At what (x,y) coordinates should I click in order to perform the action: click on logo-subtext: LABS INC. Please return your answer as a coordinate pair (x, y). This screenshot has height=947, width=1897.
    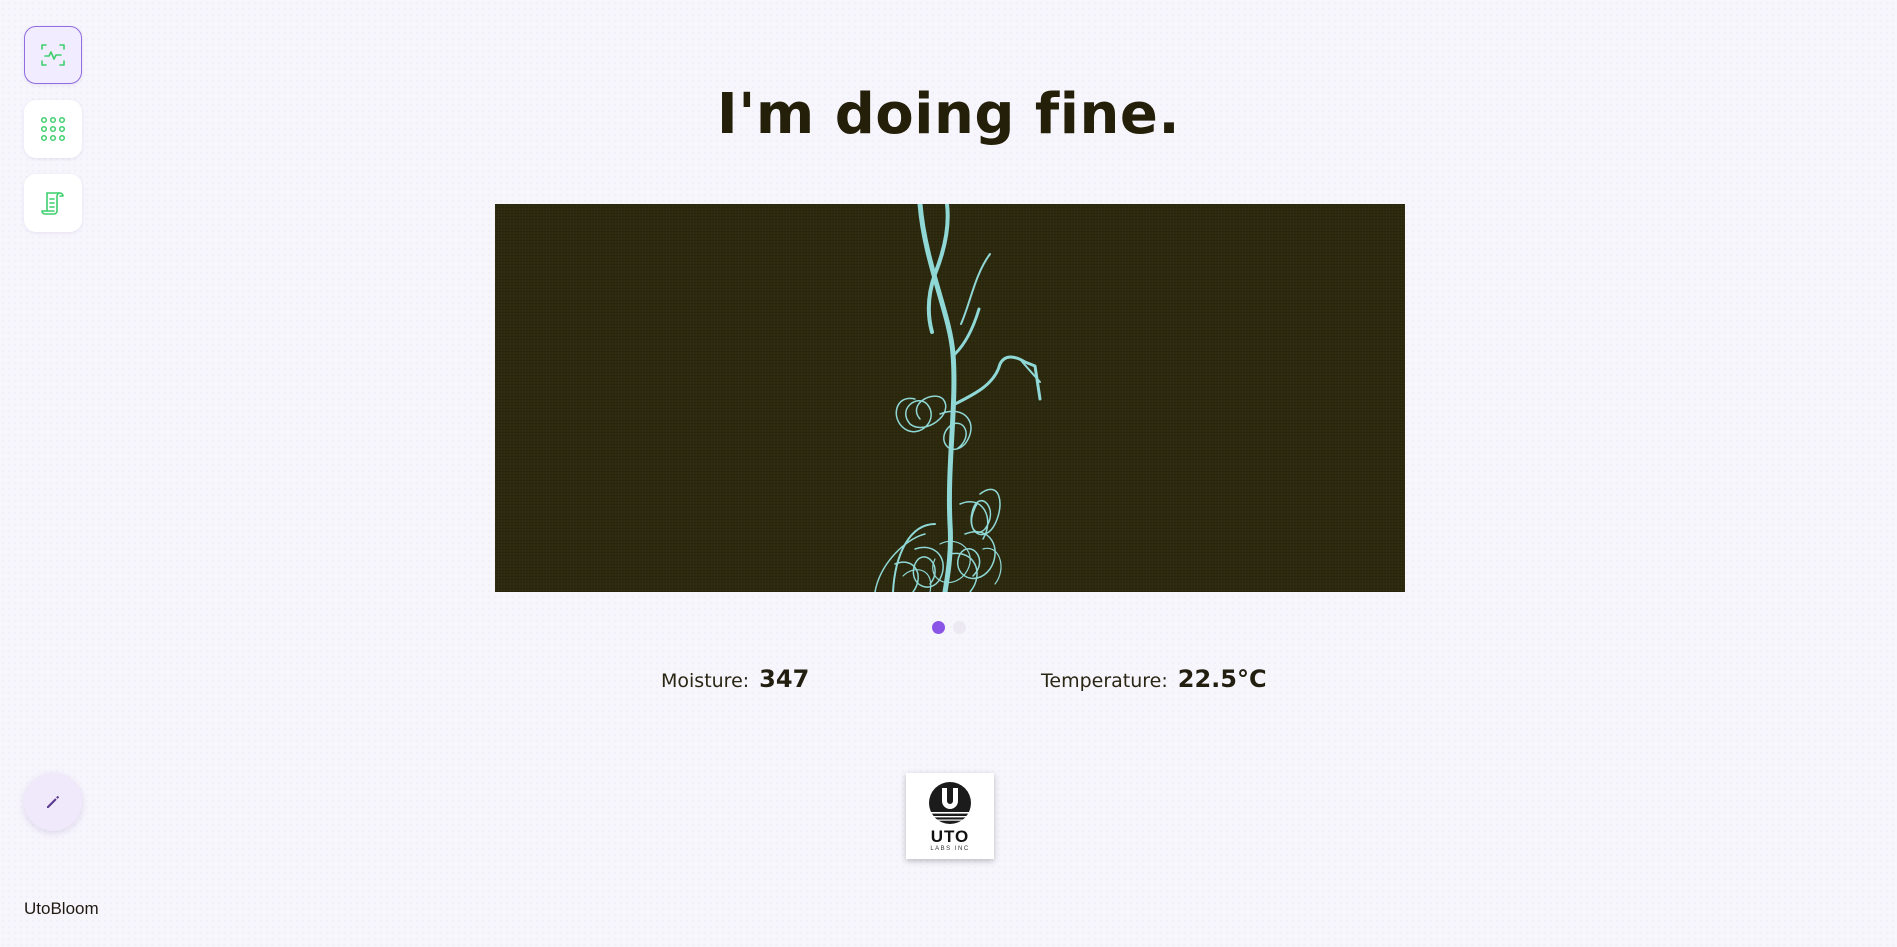
    Looking at the image, I should click on (950, 849).